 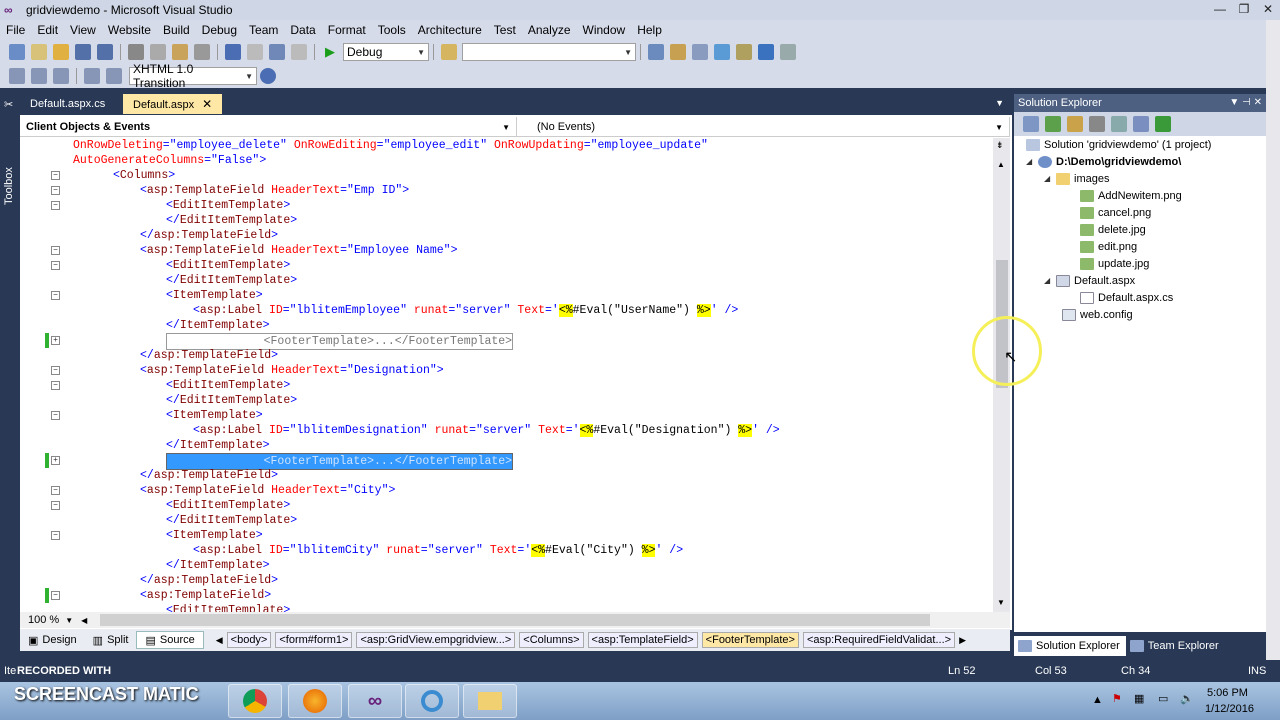 I want to click on horizontal-scrollbar-thumb, so click(x=515, y=620).